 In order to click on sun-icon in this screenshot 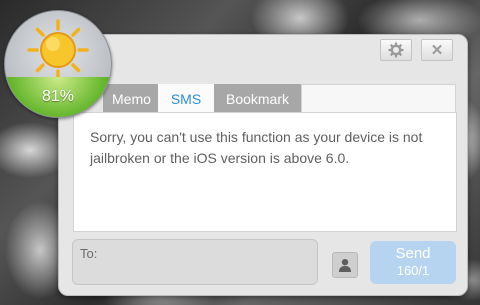, I will do `click(58, 50)`.